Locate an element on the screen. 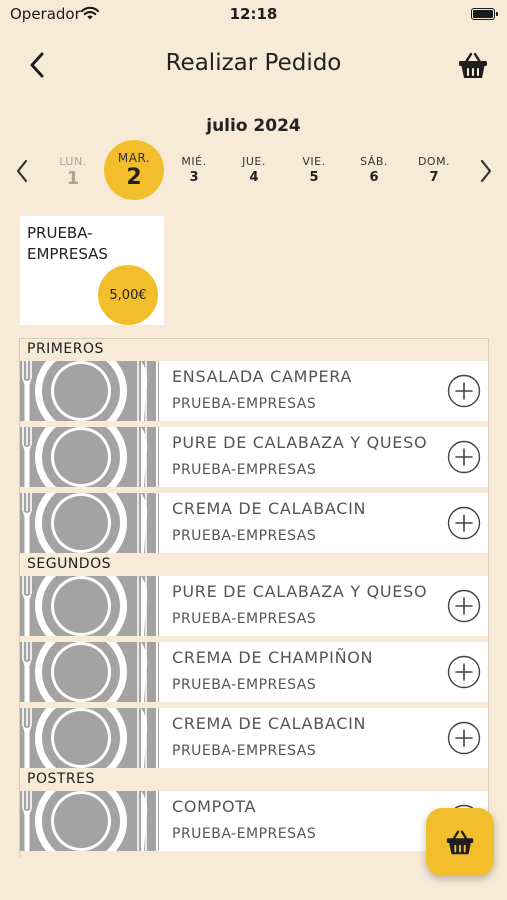 The width and height of the screenshot is (507, 900). month-label: julio 2024 is located at coordinates (253, 126).